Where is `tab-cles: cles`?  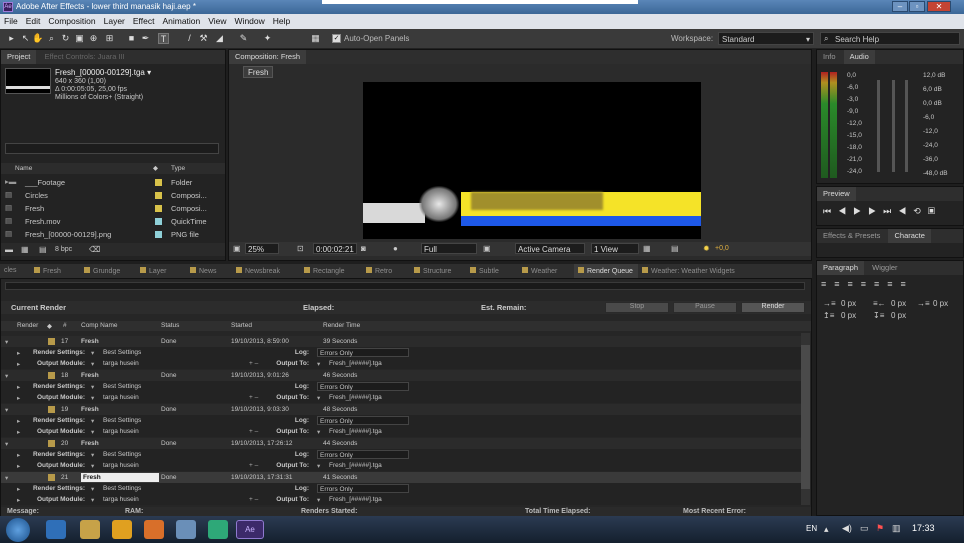 tab-cles: cles is located at coordinates (15, 271).